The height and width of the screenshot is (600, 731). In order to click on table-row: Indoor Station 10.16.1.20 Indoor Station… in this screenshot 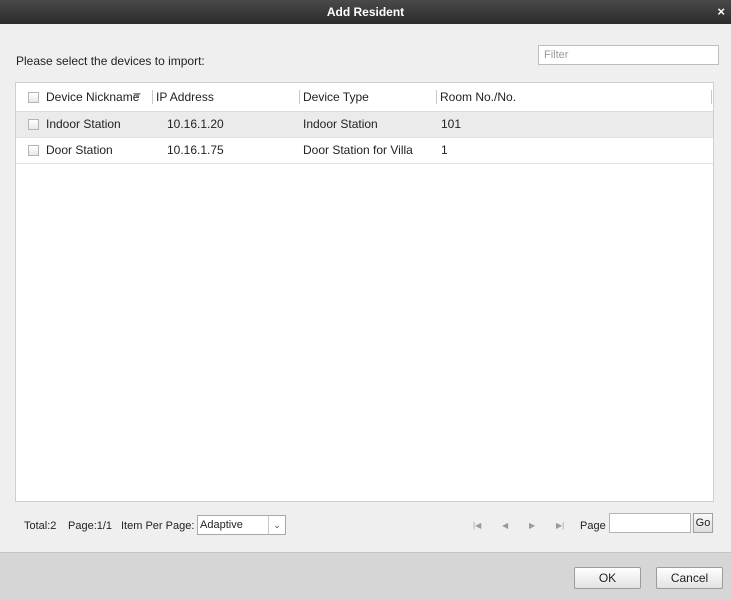, I will do `click(364, 125)`.